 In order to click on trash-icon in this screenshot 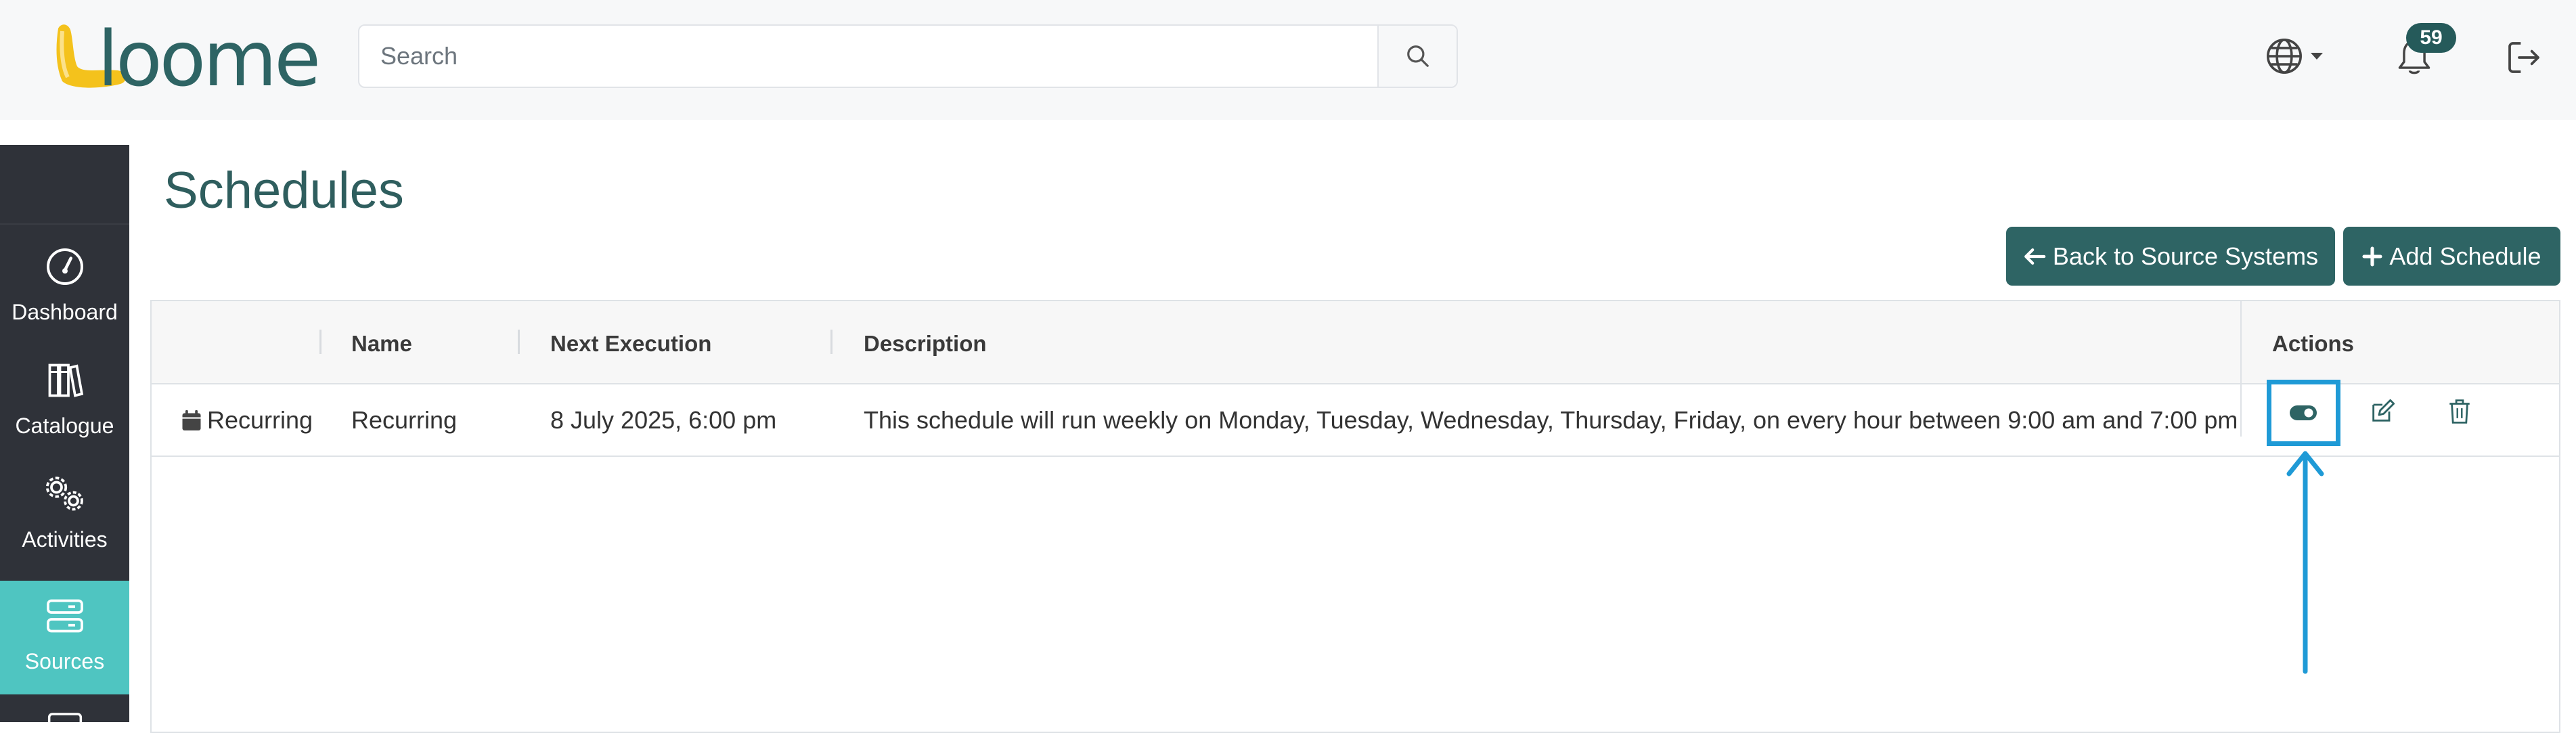, I will do `click(2459, 411)`.